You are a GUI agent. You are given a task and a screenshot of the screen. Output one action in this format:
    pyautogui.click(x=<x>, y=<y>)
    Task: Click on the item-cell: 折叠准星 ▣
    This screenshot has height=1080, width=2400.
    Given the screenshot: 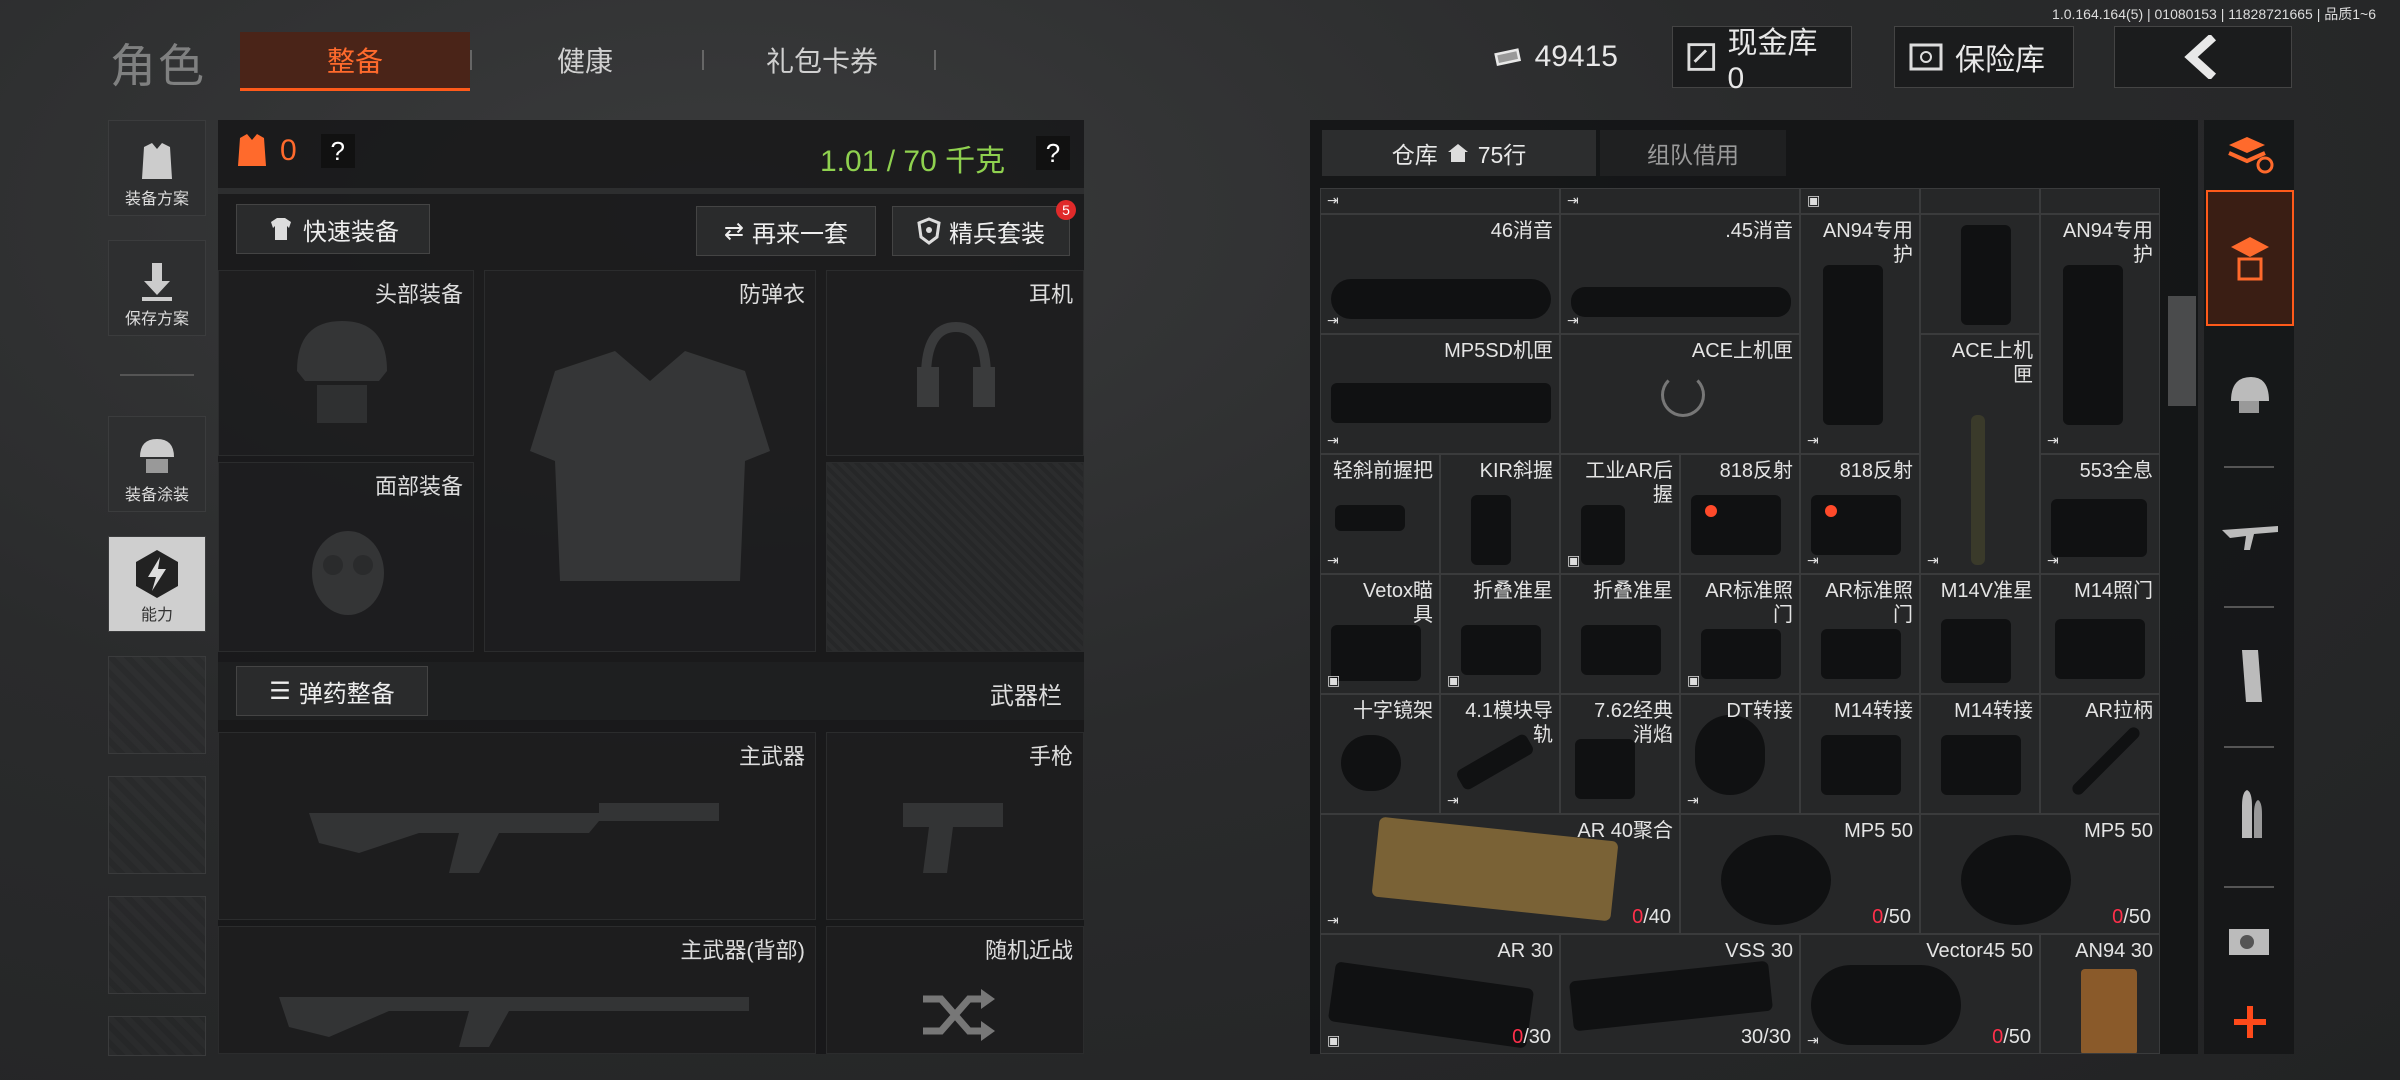 What is the action you would take?
    pyautogui.click(x=1500, y=634)
    